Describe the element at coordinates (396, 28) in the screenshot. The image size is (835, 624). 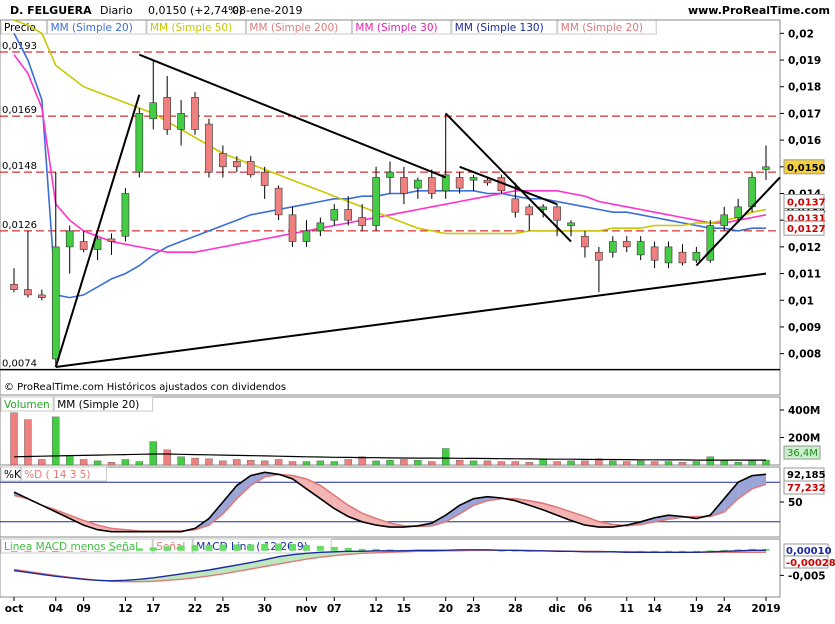
I see `price-legend-label: MM (Simple 30)` at that location.